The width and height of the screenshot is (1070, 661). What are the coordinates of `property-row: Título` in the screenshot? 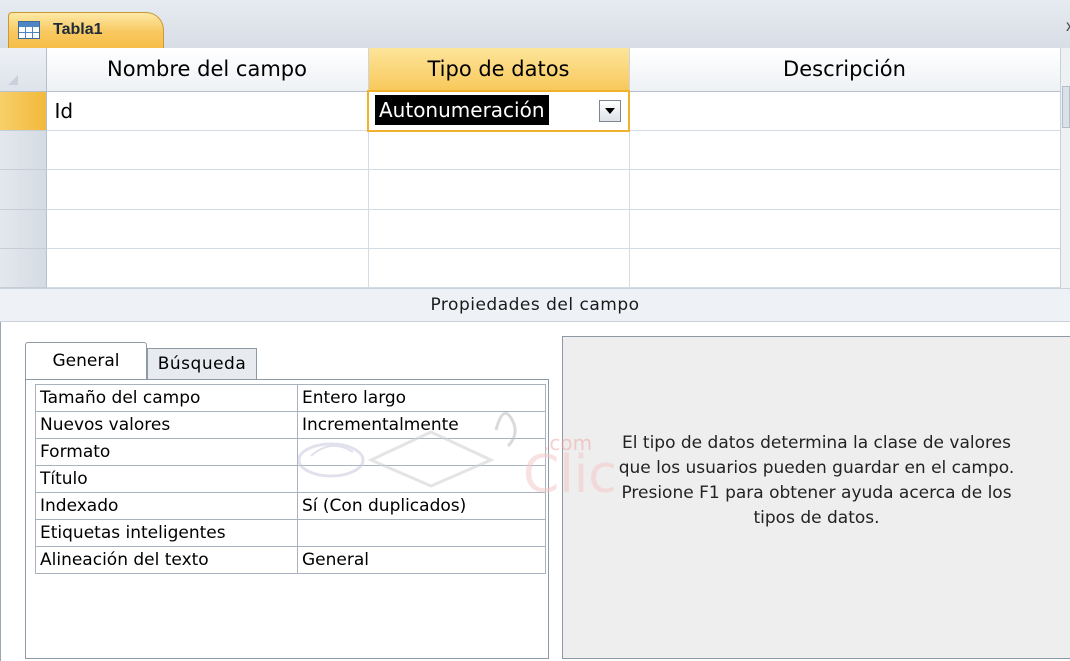 It's located at (290, 479).